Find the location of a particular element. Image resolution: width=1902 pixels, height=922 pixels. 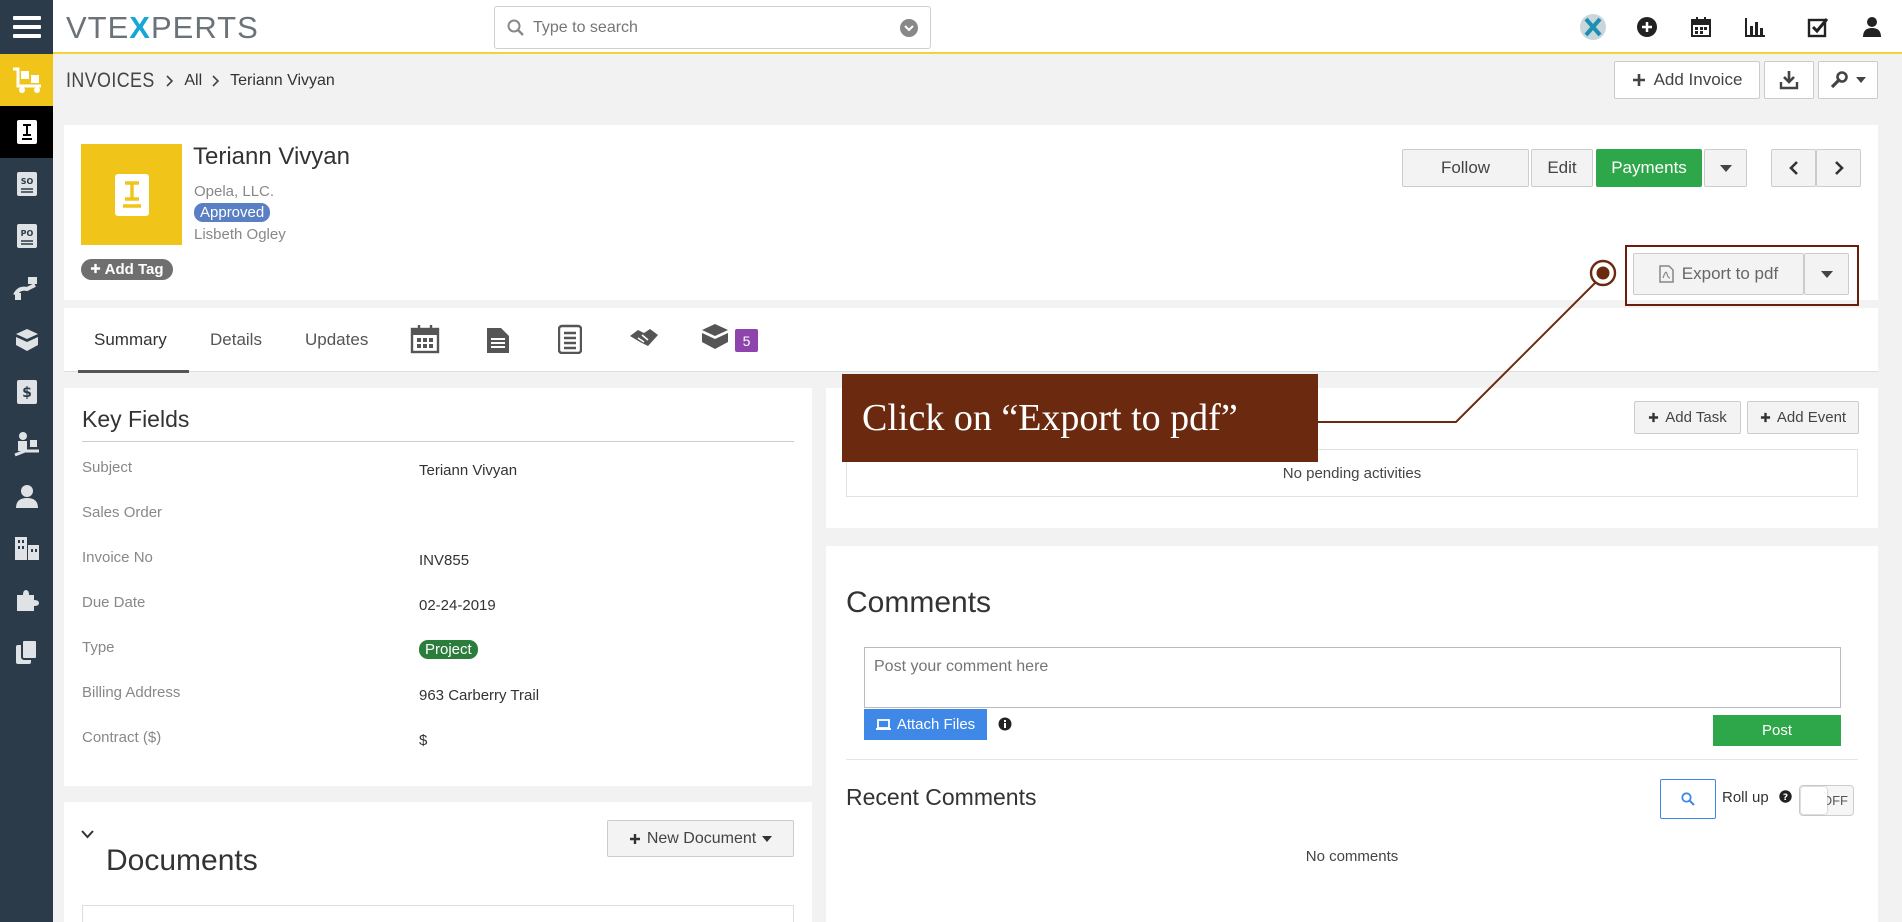

svg-text: SO is located at coordinates (26, 181).